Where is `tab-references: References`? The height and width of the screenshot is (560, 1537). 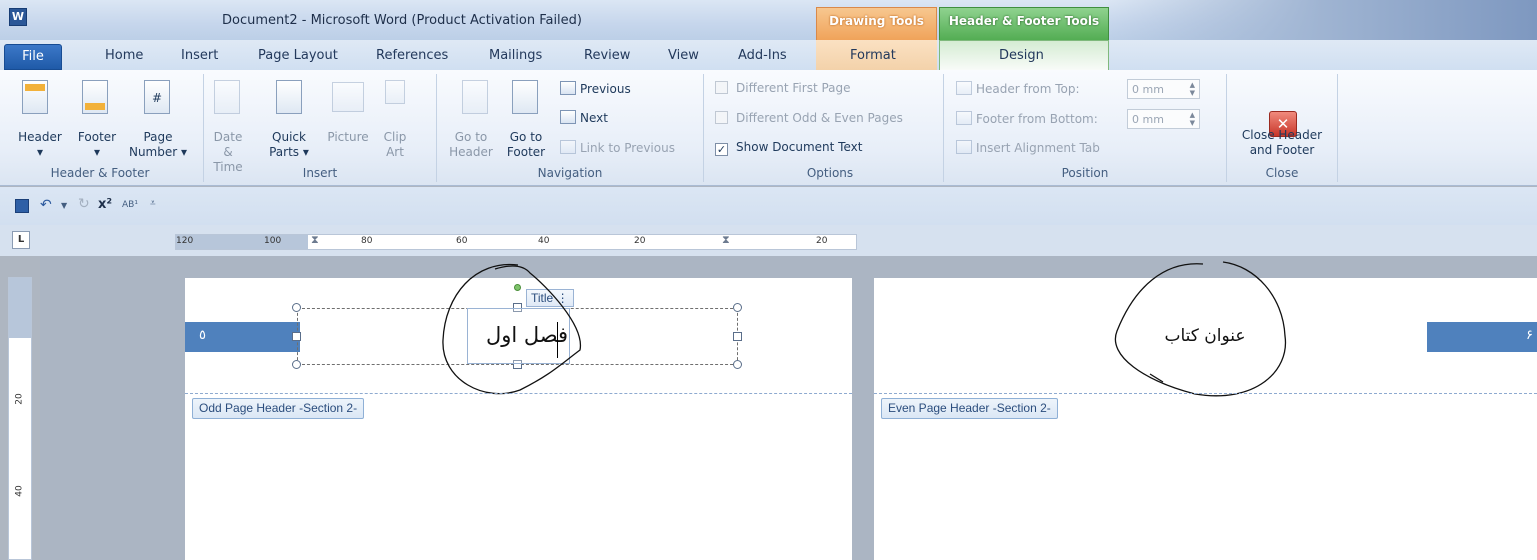
tab-references: References is located at coordinates (412, 55).